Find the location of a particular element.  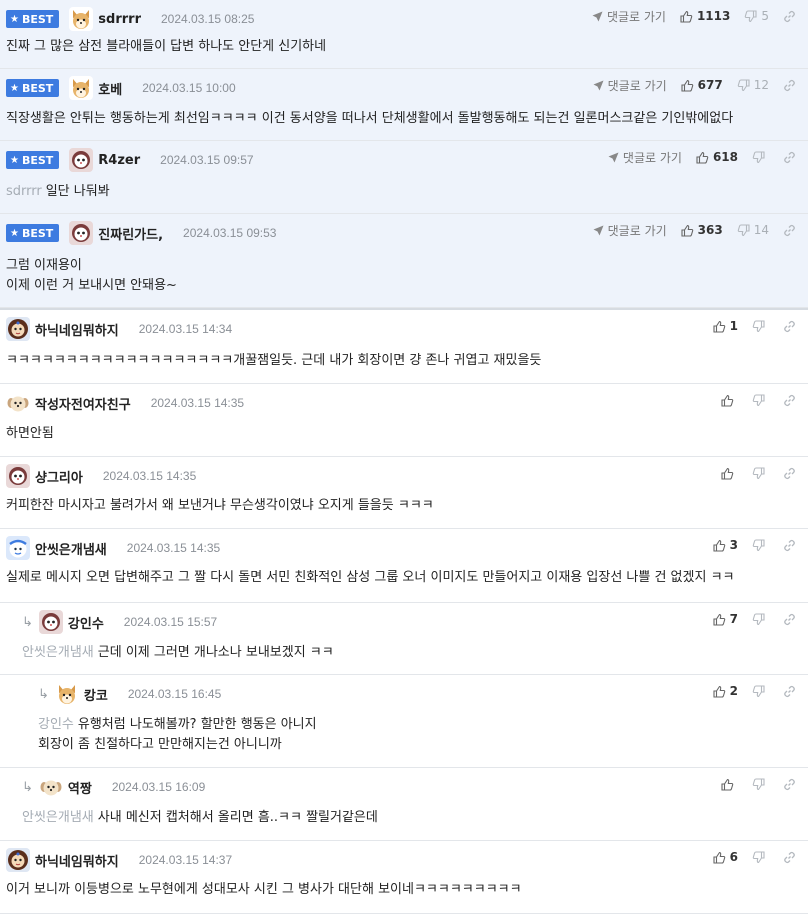

upvote-button: 6 is located at coordinates (725, 857).